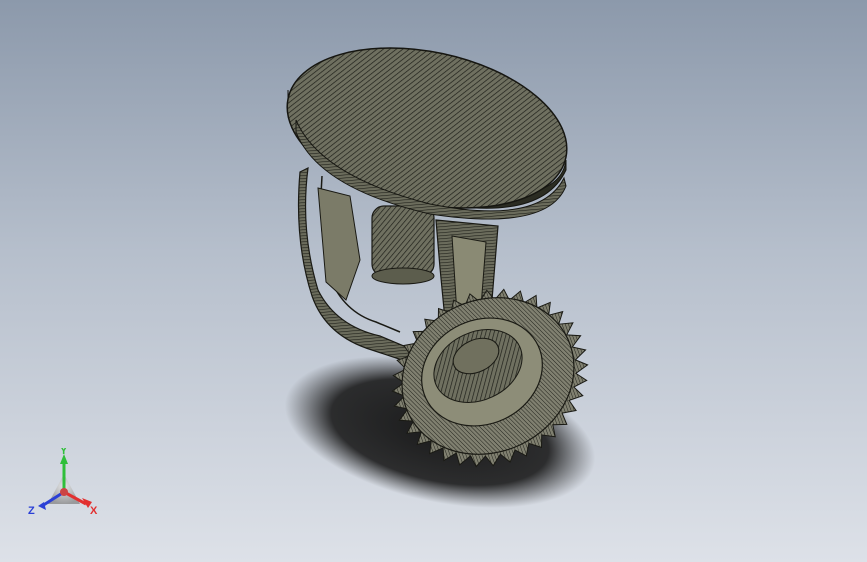 Image resolution: width=867 pixels, height=562 pixels. I want to click on x-axis-label: X, so click(94, 511).